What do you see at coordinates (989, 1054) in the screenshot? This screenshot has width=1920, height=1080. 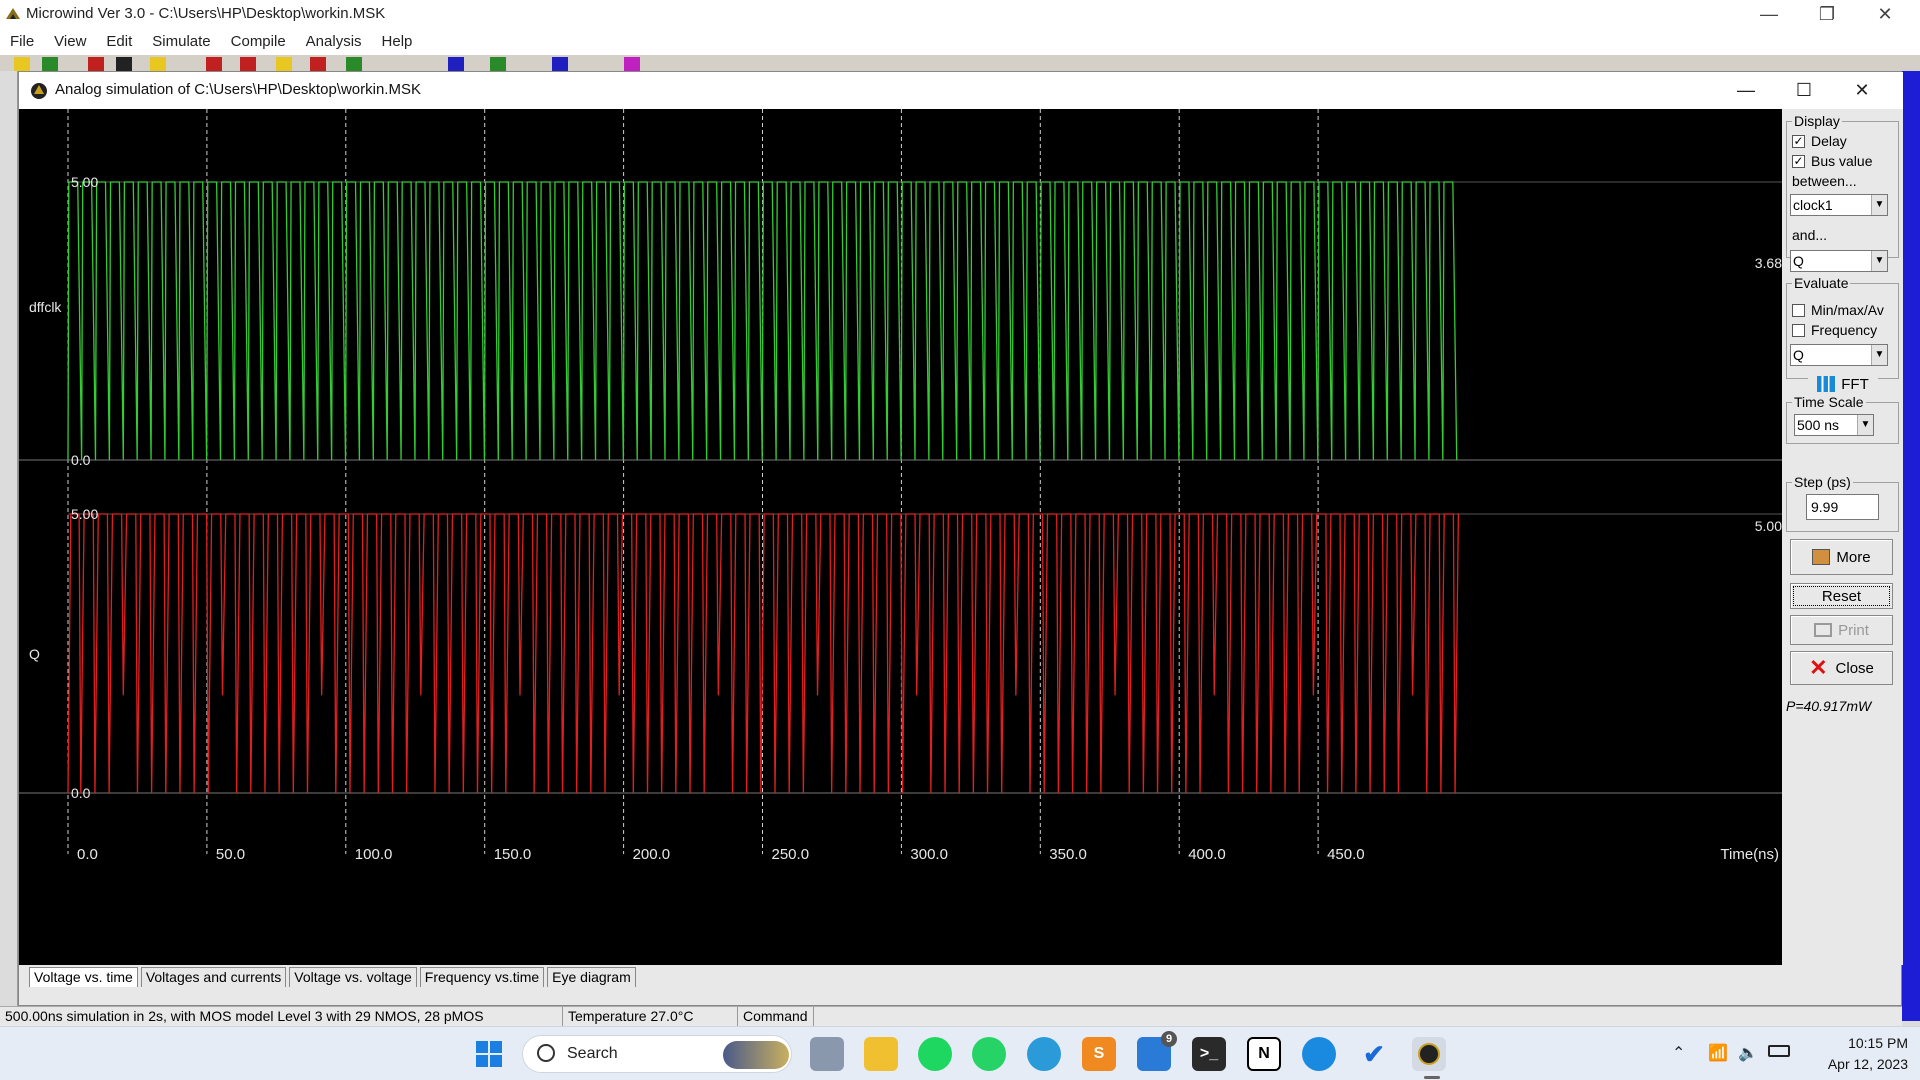 I see `whatsapp-icon` at bounding box center [989, 1054].